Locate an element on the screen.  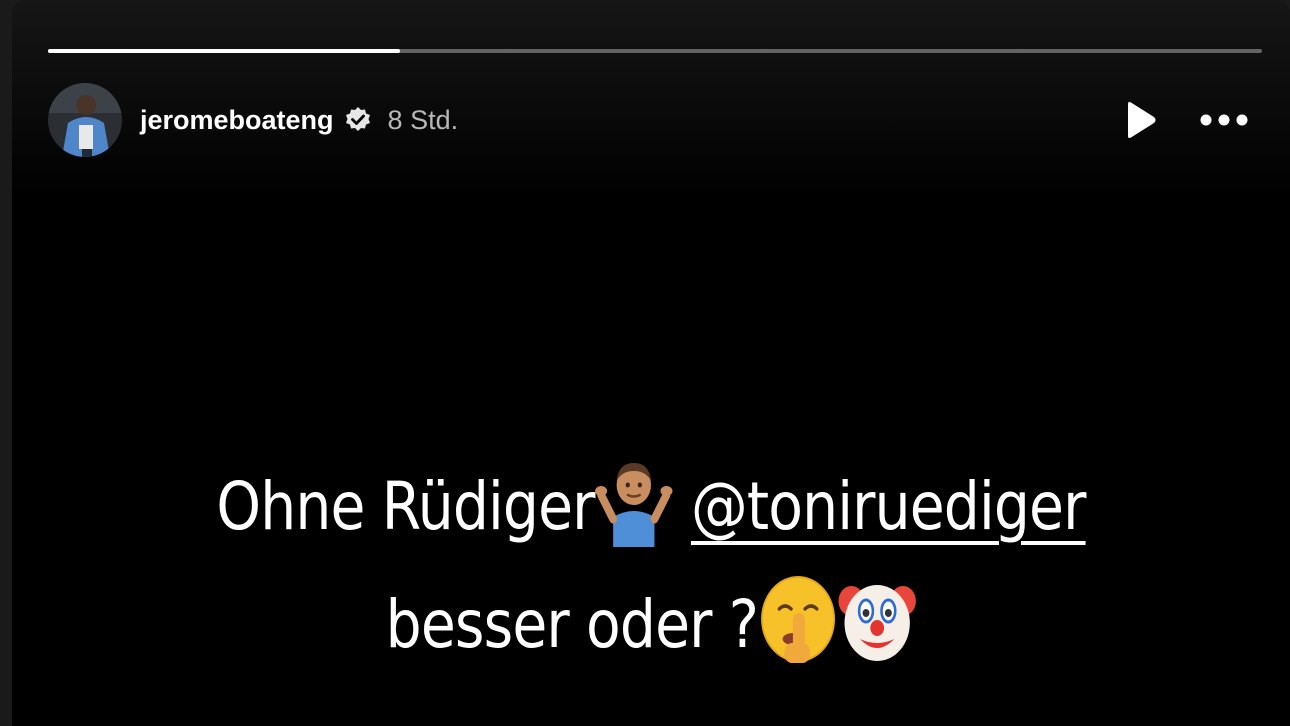
caption-line-2: besser oder ? is located at coordinates (650, 625).